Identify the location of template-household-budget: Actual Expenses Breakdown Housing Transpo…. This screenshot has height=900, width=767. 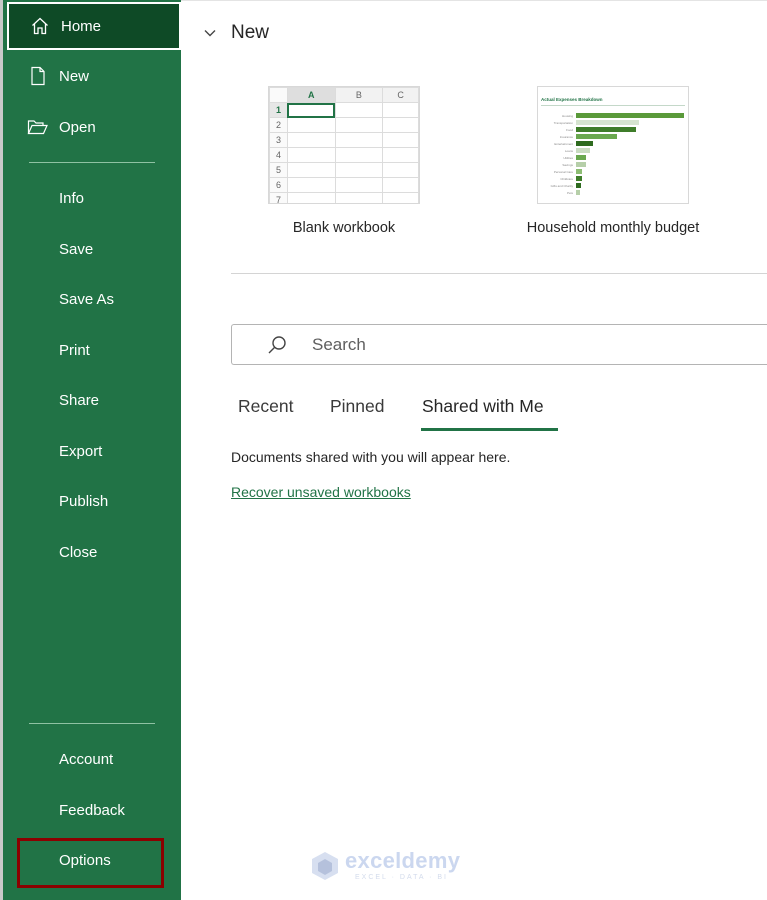
(613, 161).